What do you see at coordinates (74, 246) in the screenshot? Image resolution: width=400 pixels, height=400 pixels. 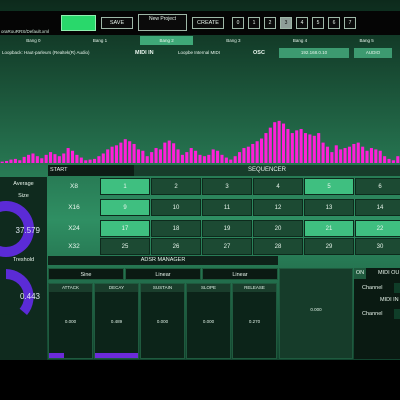 I see `sequencer-row-label: X32` at bounding box center [74, 246].